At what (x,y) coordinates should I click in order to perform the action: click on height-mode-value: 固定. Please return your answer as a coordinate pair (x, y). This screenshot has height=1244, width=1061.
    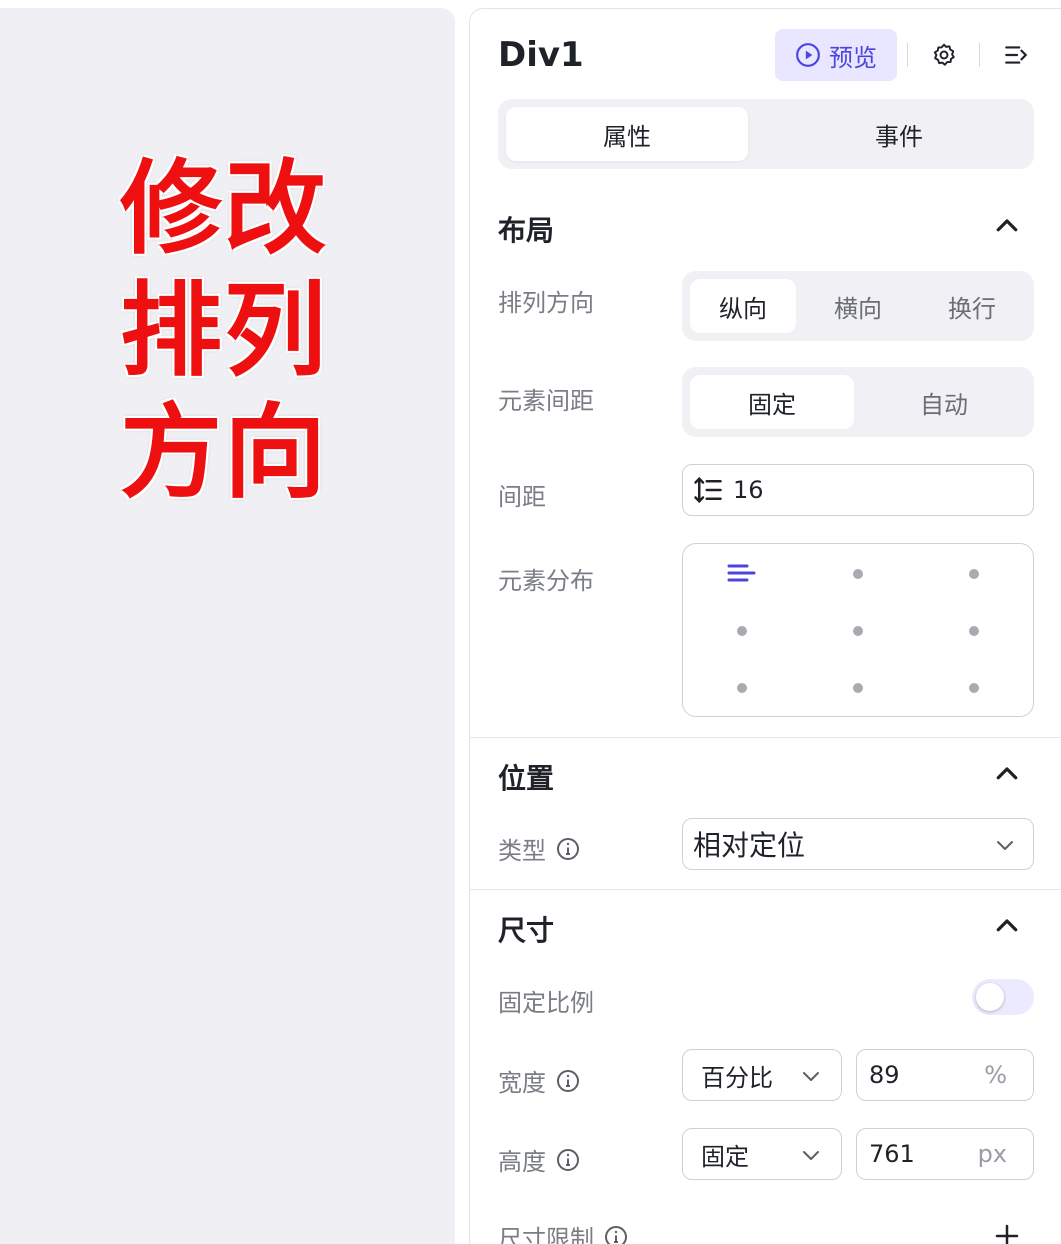
    Looking at the image, I should click on (725, 1156).